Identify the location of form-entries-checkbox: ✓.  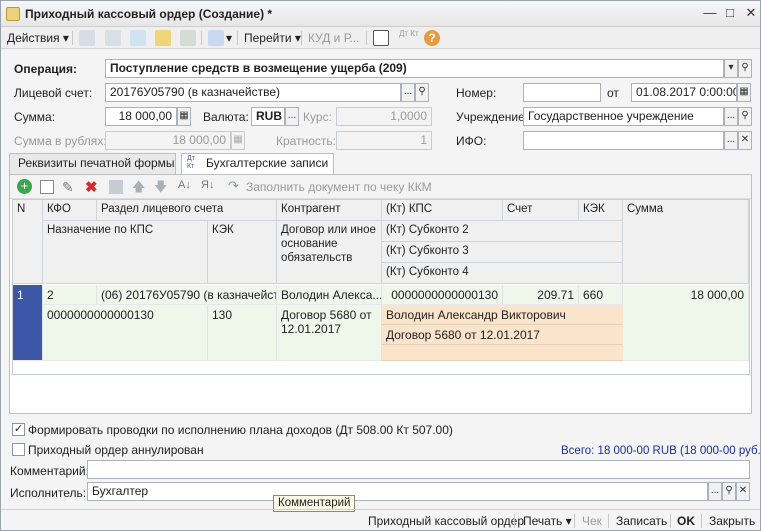
(18, 429).